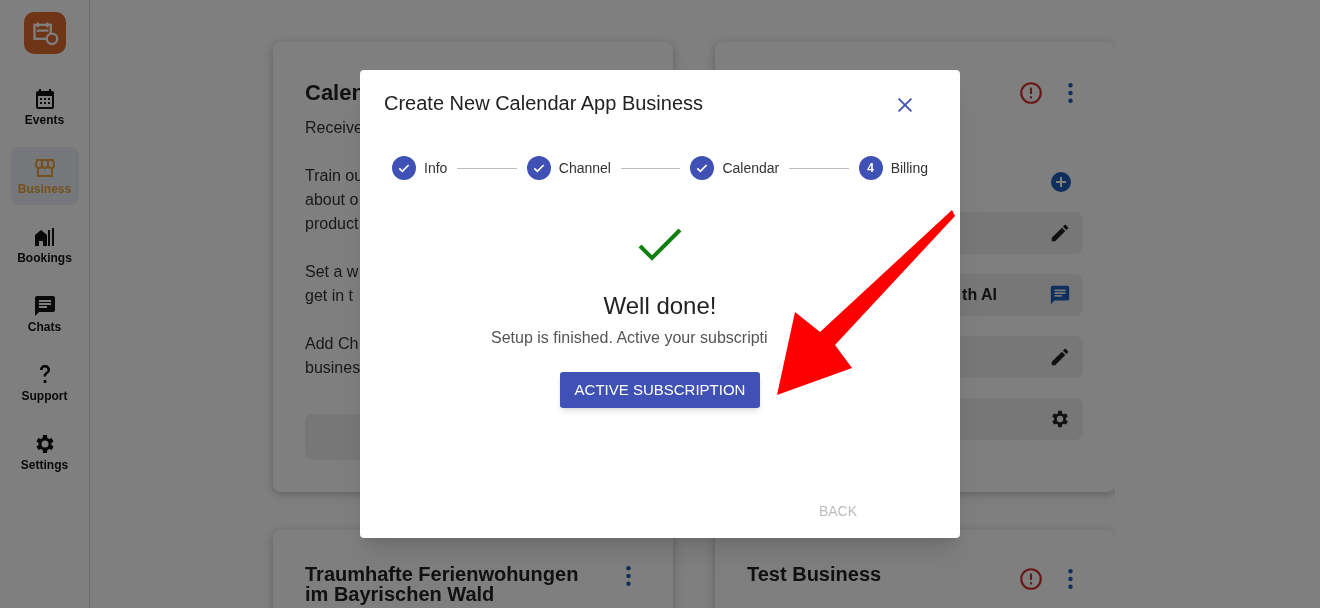 This screenshot has width=1320, height=608. I want to click on row-label: th AI, so click(979, 295).